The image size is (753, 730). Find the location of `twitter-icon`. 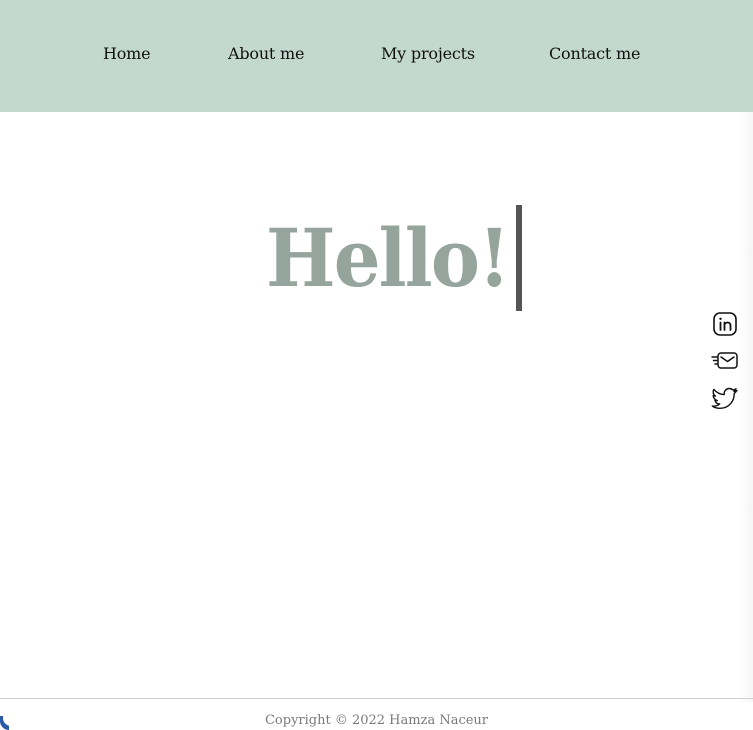

twitter-icon is located at coordinates (725, 398).